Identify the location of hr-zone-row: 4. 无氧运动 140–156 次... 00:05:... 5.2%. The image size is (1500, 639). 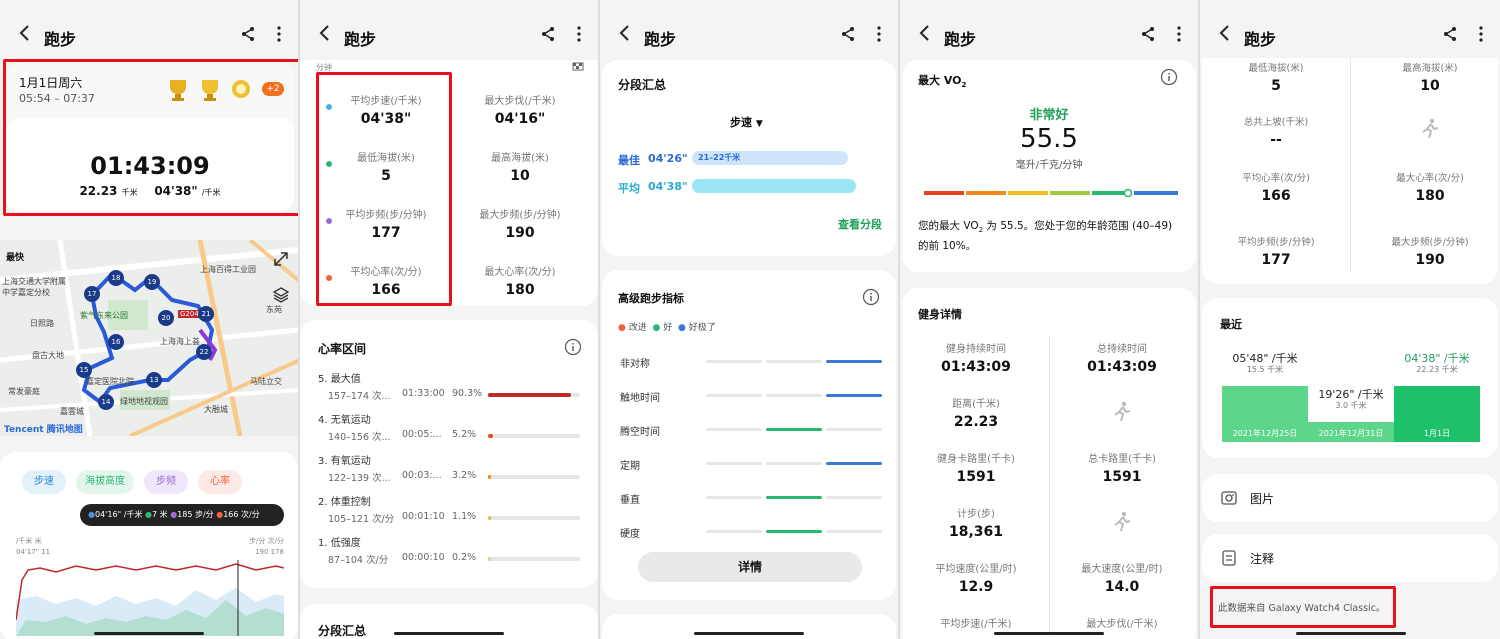
(449, 429).